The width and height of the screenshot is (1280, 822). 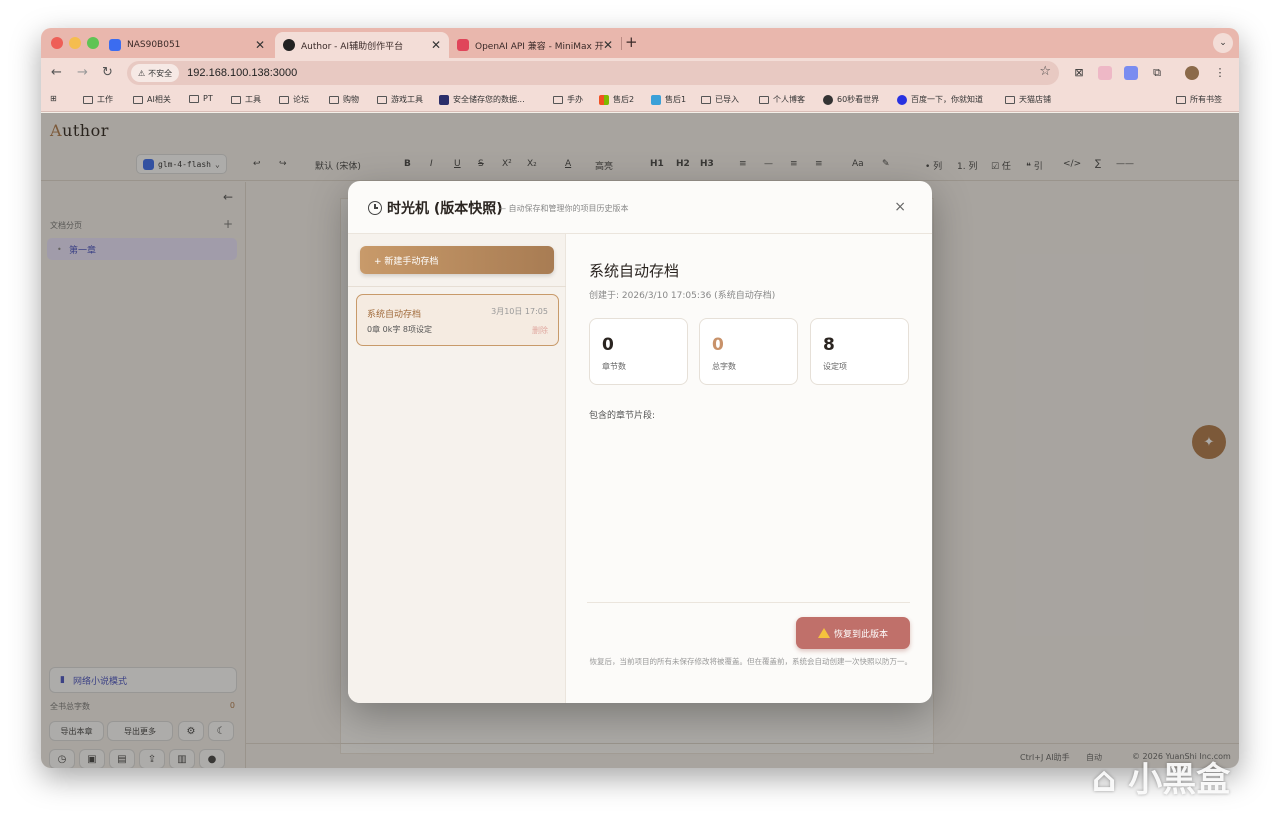 What do you see at coordinates (1105, 73) in the screenshot?
I see `extension-pink-icon` at bounding box center [1105, 73].